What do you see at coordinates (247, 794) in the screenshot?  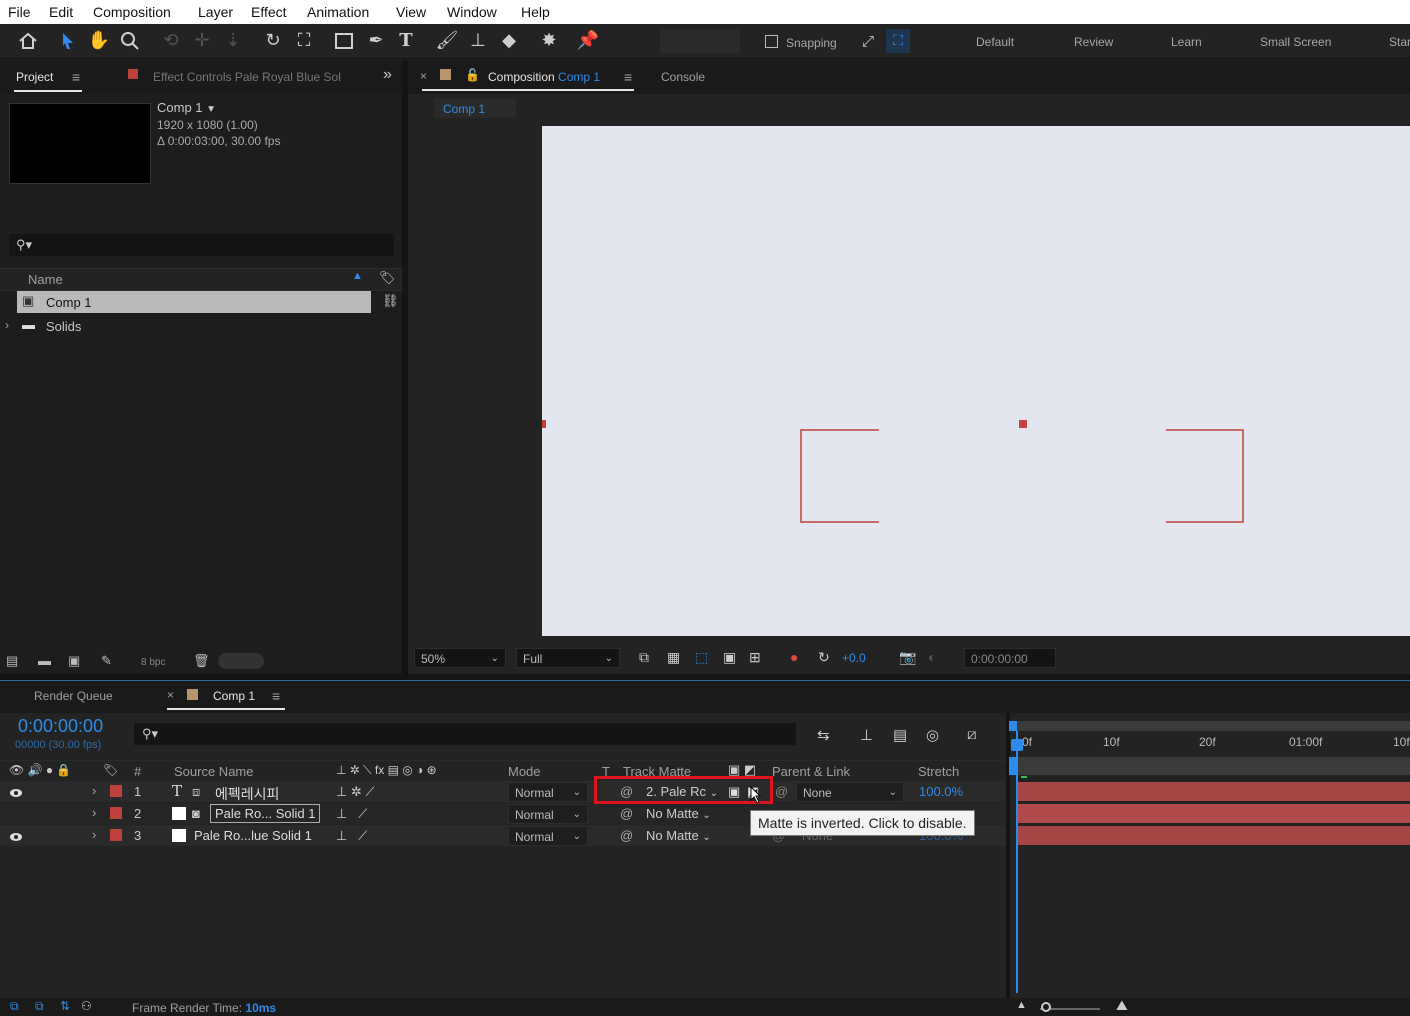 I see `layer-name: 에펙레시피` at bounding box center [247, 794].